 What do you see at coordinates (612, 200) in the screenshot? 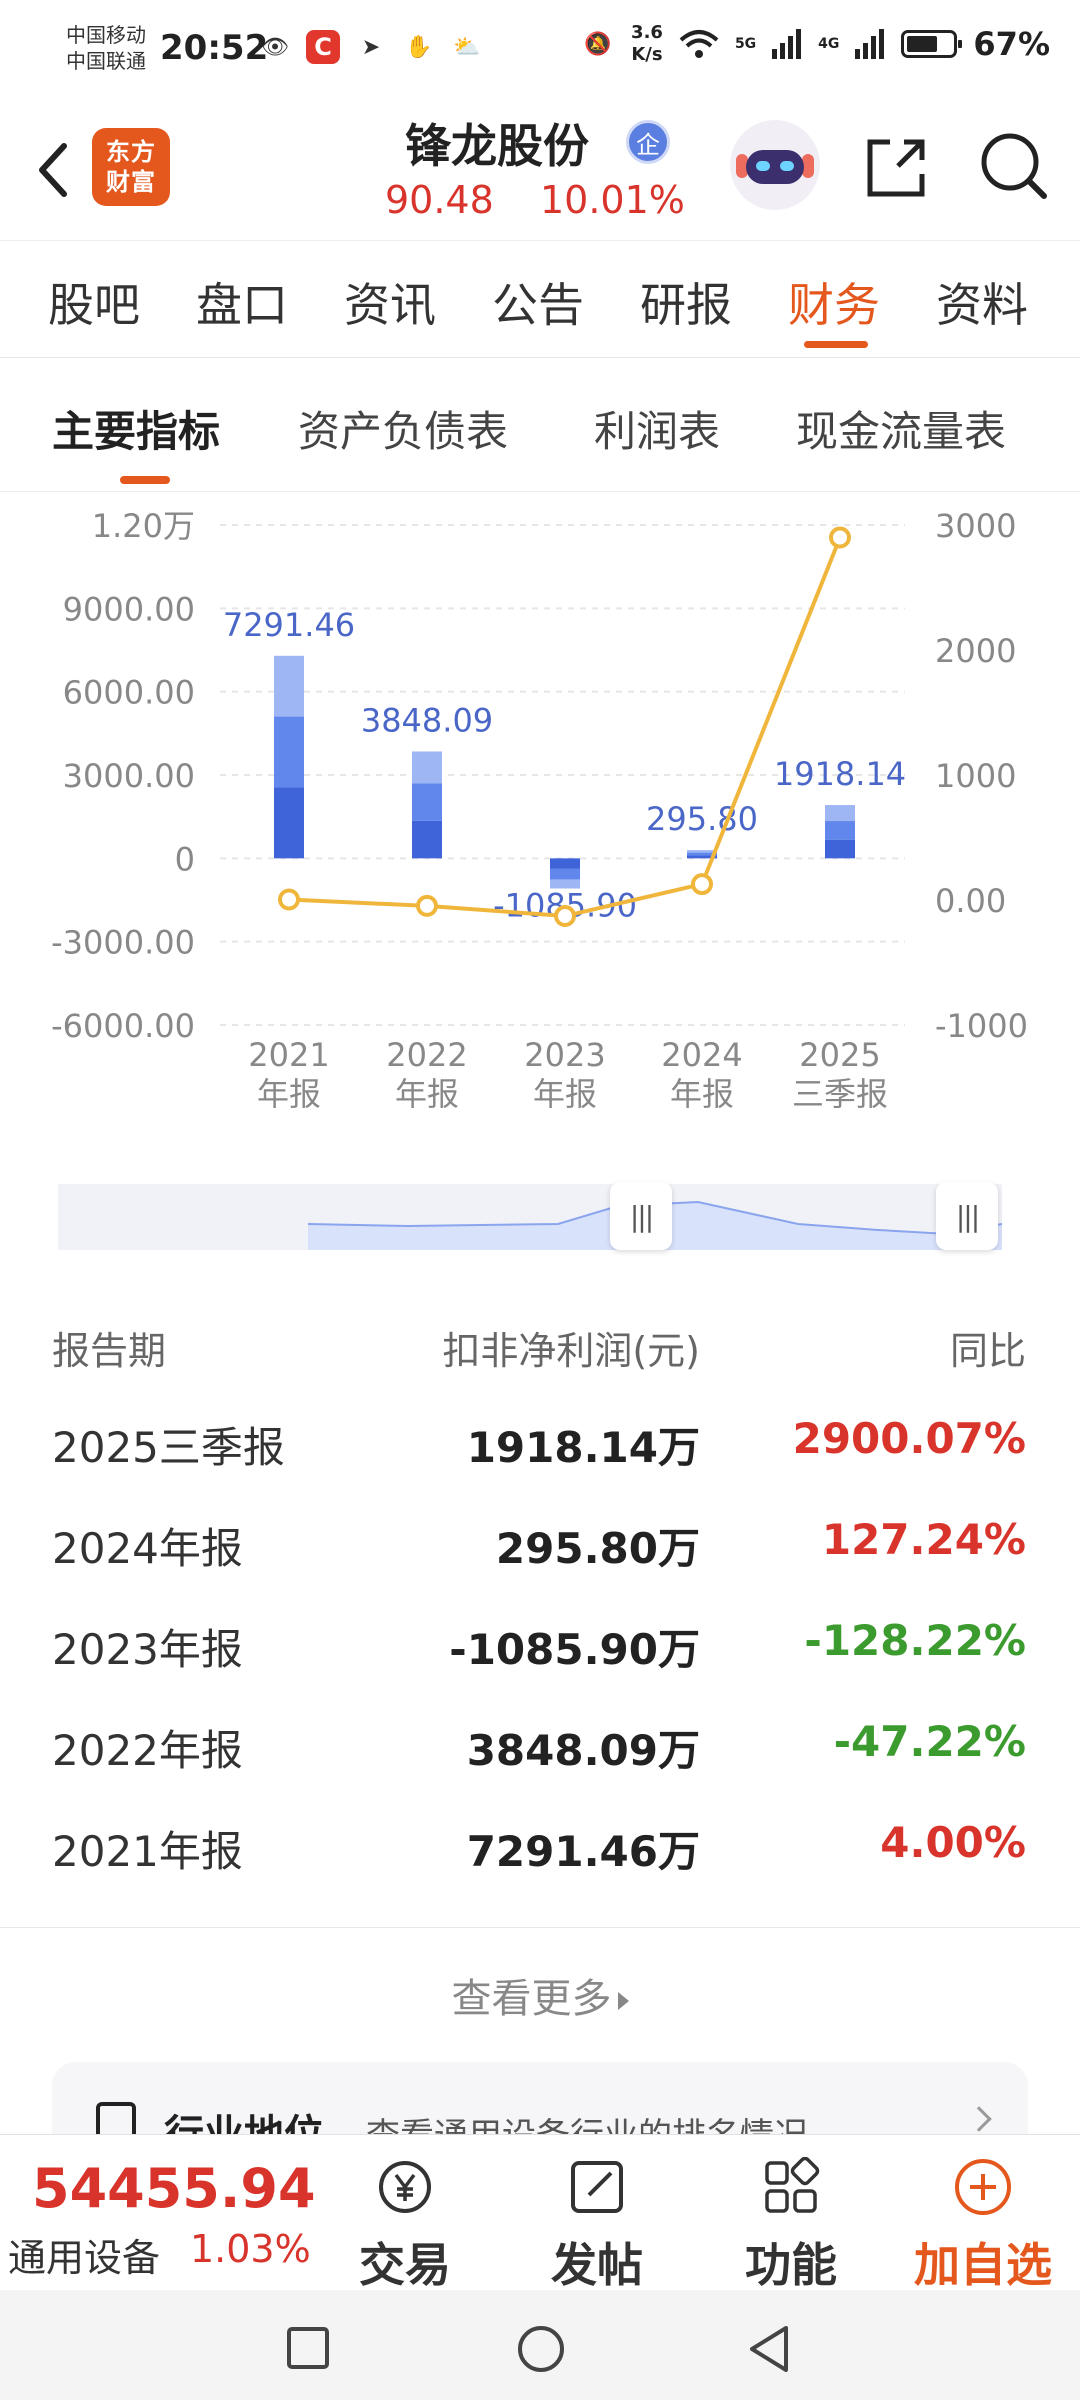
I see `stock-change-pct: 10.01%` at bounding box center [612, 200].